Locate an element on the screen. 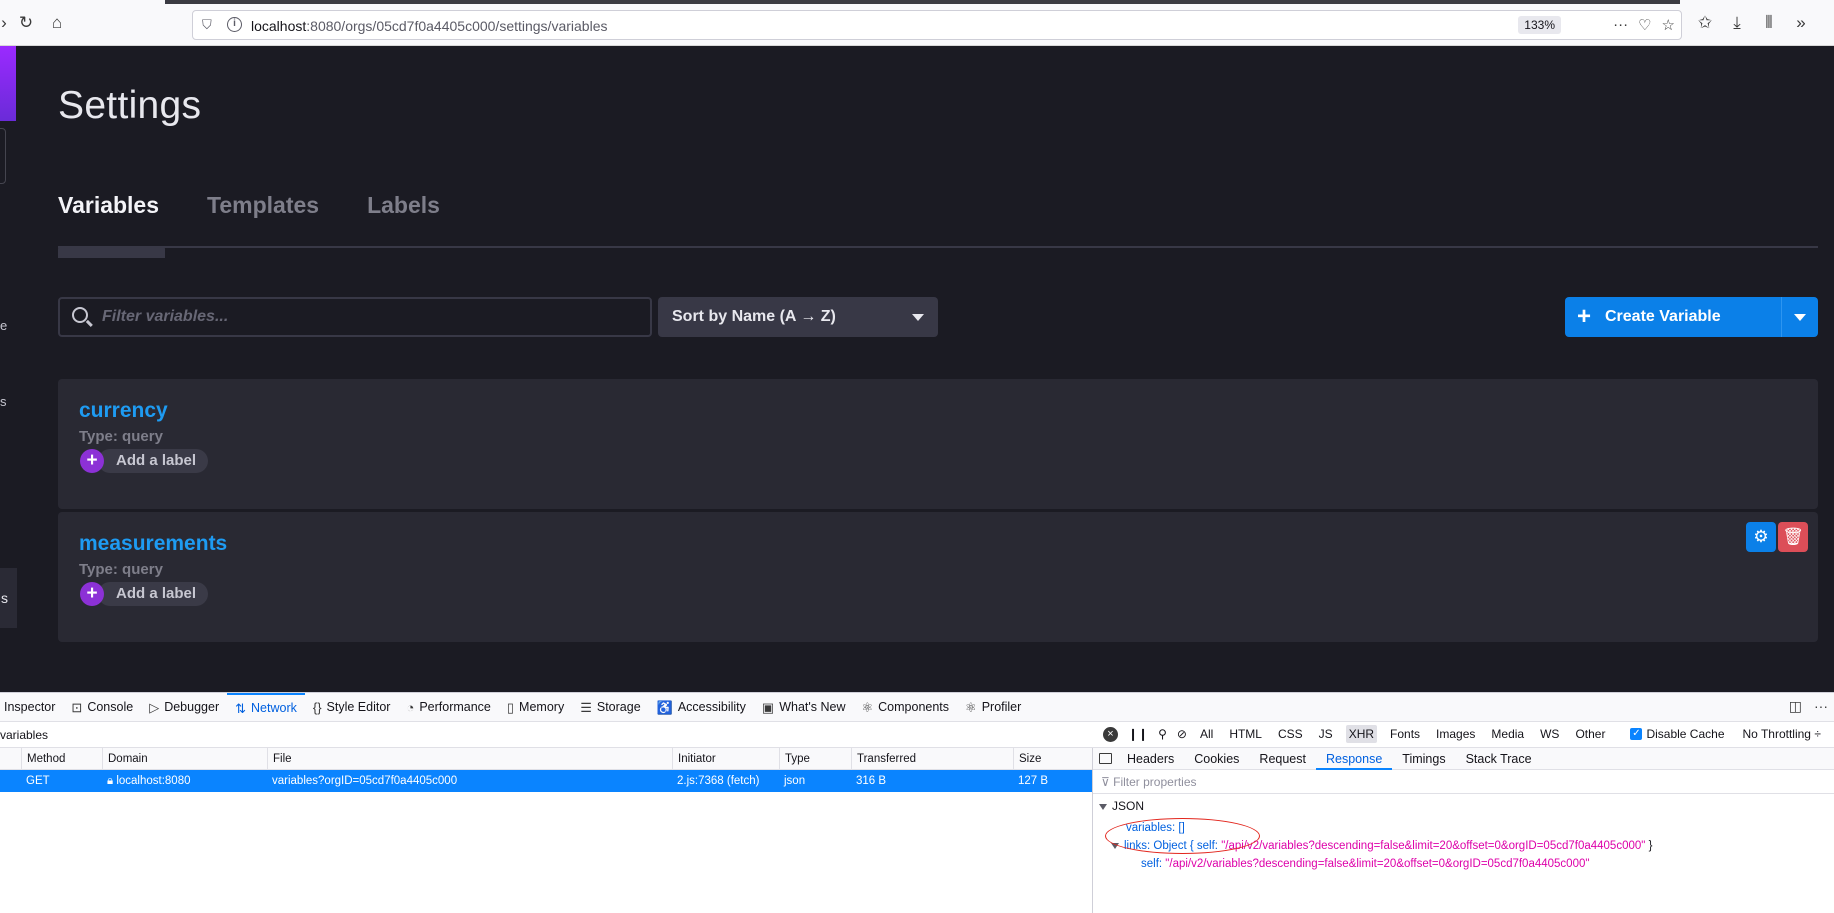 This screenshot has width=1834, height=913. filter-fonts: Fonts is located at coordinates (1405, 734).